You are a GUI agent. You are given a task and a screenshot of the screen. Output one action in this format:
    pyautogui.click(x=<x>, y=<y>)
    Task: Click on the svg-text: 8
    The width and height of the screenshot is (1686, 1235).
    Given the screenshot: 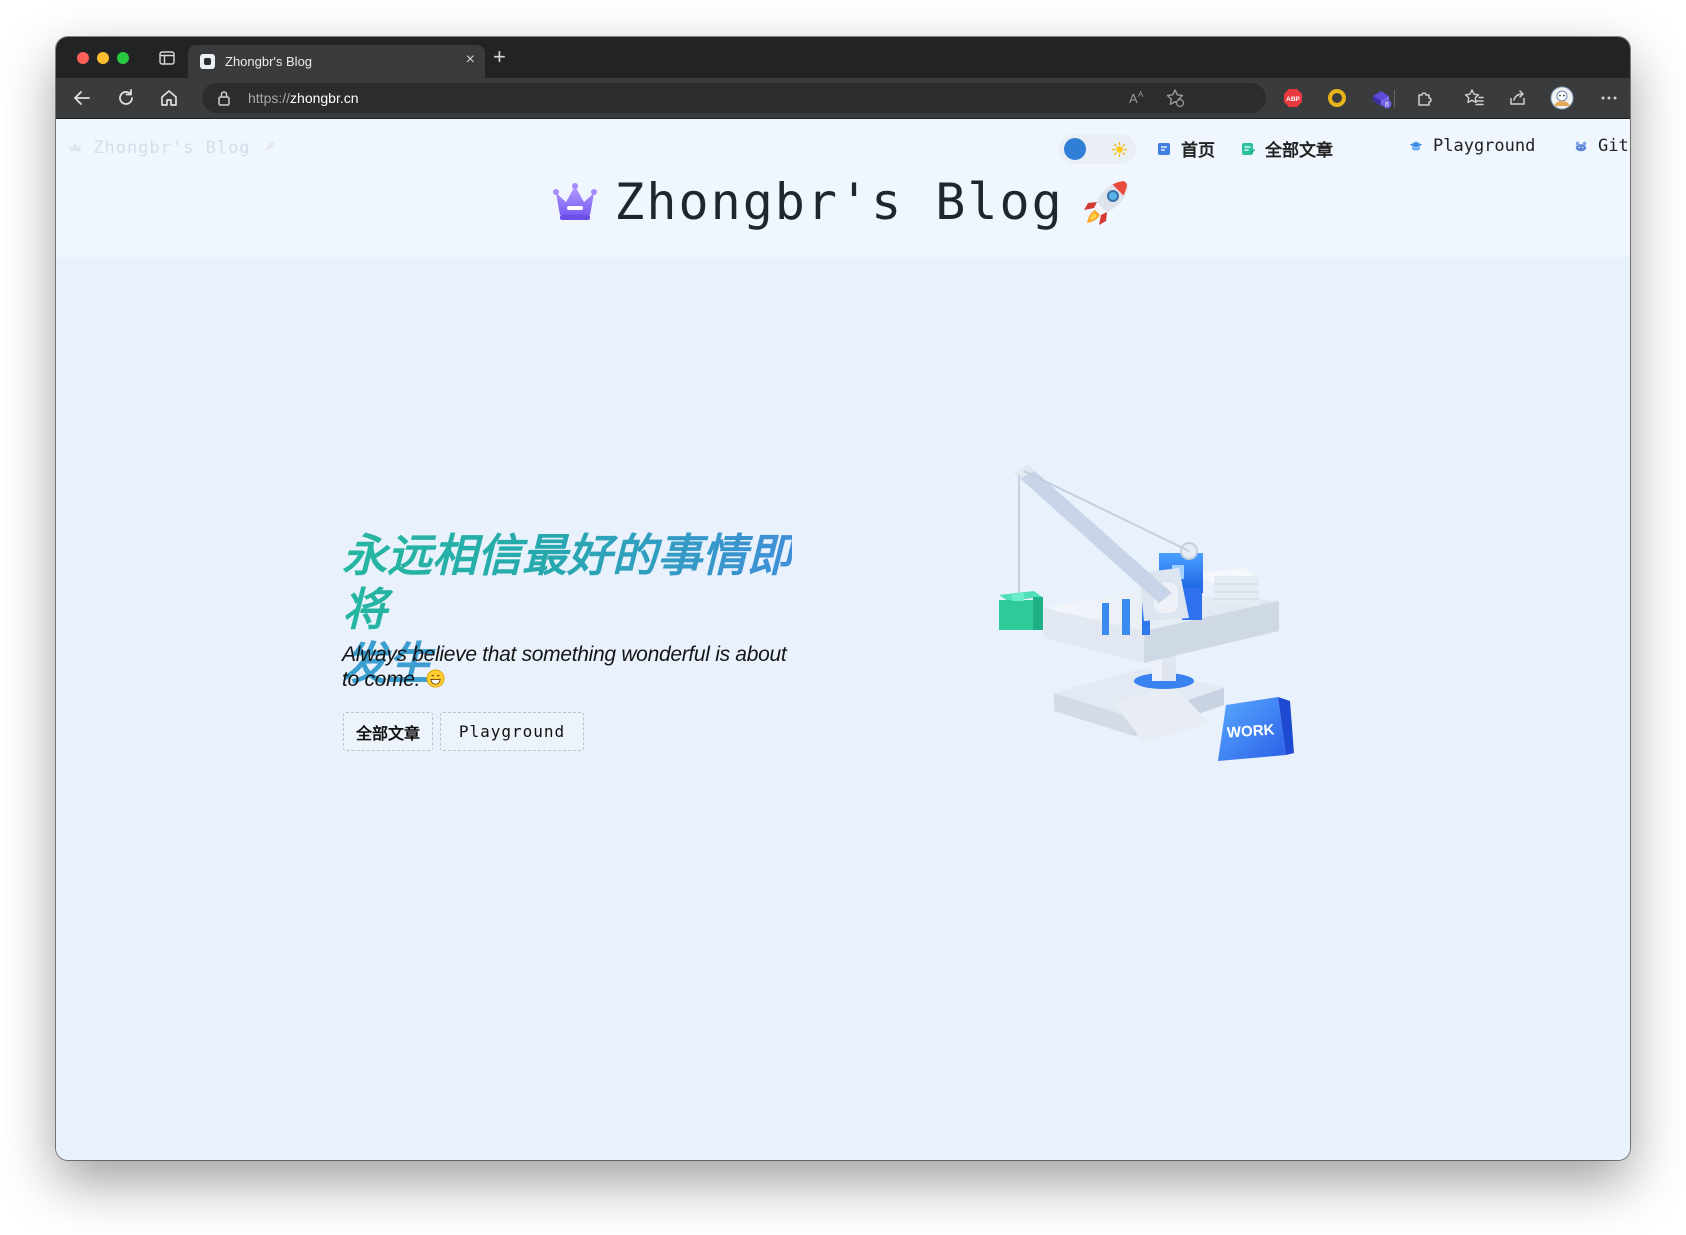 What is the action you would take?
    pyautogui.click(x=1387, y=105)
    